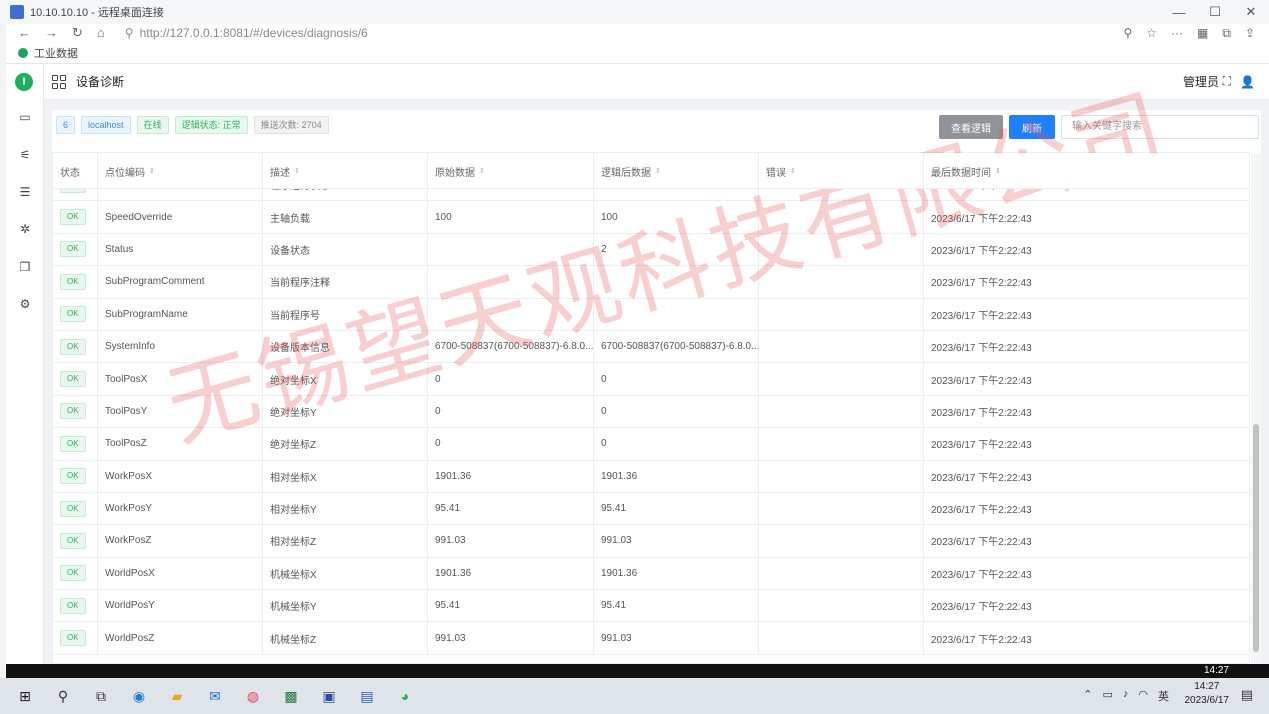 The image size is (1269, 714). I want to click on user-settings-icon: 👤, so click(1247, 82).